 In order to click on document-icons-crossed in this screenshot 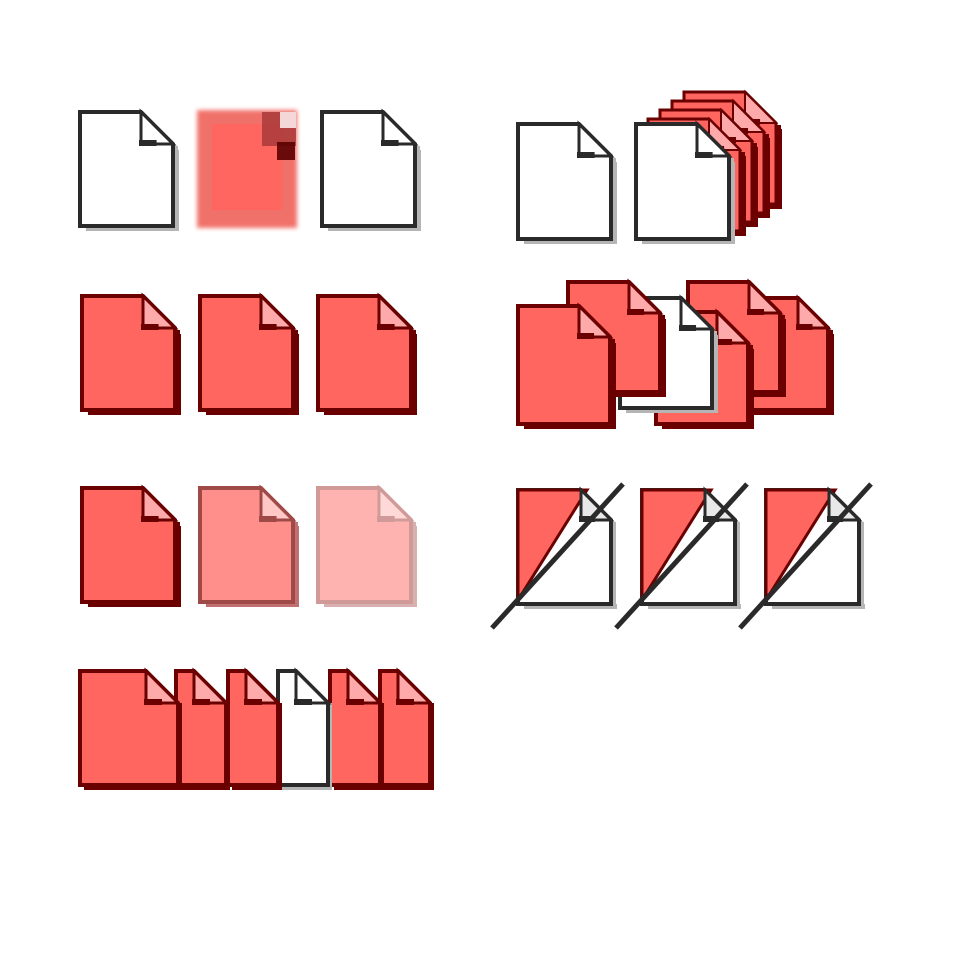, I will do `click(681, 556)`.